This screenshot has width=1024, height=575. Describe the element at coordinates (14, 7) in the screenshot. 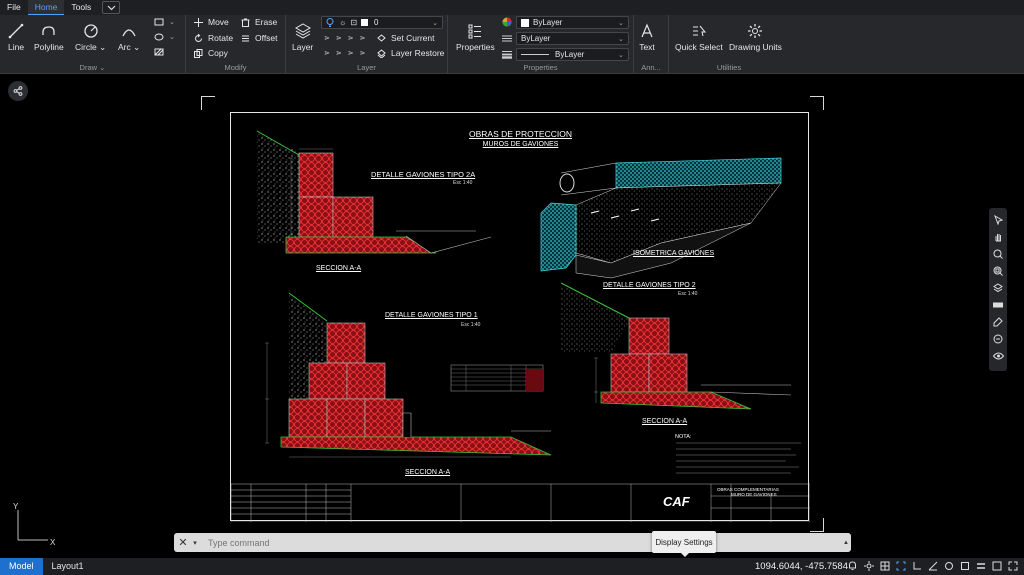

I see `menu-file: File` at that location.